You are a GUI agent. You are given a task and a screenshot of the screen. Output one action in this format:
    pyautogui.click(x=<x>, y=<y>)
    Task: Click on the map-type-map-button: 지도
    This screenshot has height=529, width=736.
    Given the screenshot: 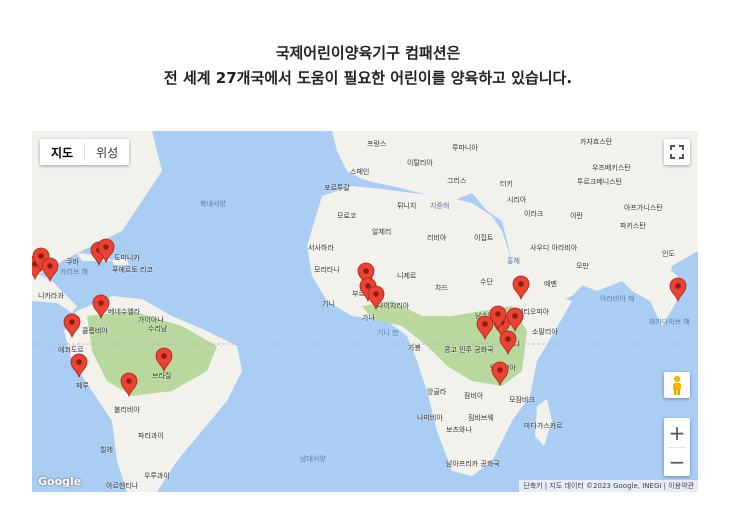 What is the action you would take?
    pyautogui.click(x=62, y=152)
    